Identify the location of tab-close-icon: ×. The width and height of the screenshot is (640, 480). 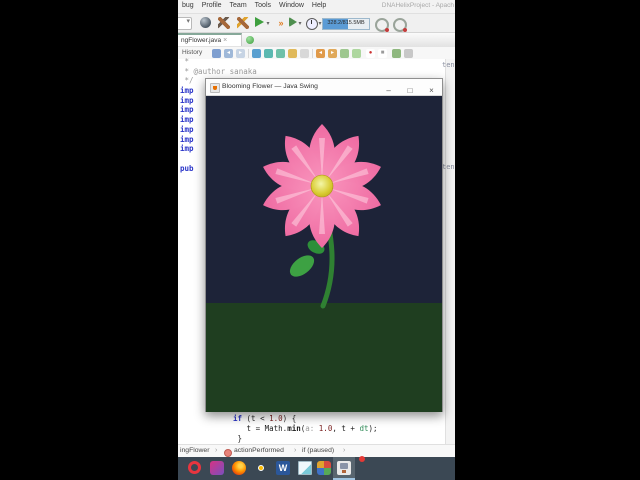
(225, 40).